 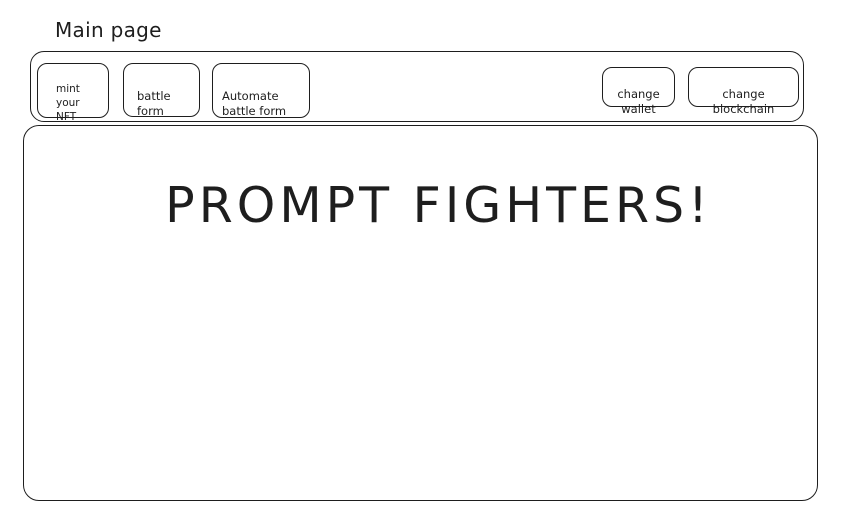 What do you see at coordinates (68, 103) in the screenshot?
I see `mint-nft-button-label: mint your NFT` at bounding box center [68, 103].